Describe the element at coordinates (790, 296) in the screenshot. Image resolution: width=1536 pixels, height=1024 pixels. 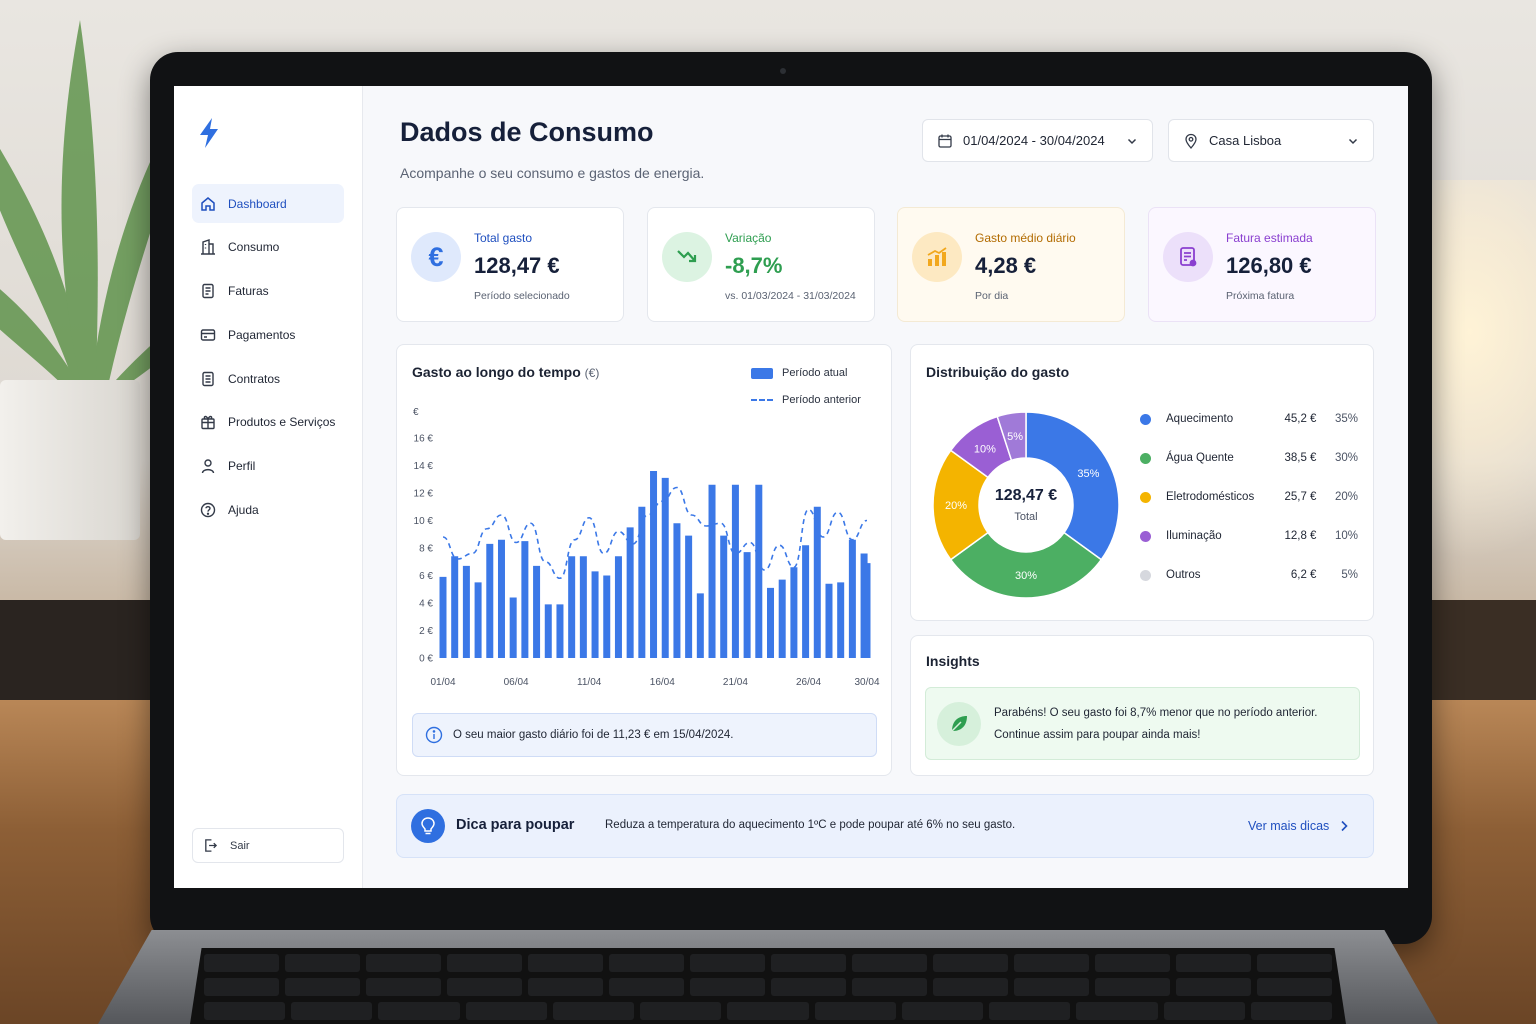
I see `kpi-sub: vs. 01/03/2024 - 31/03/2024` at that location.